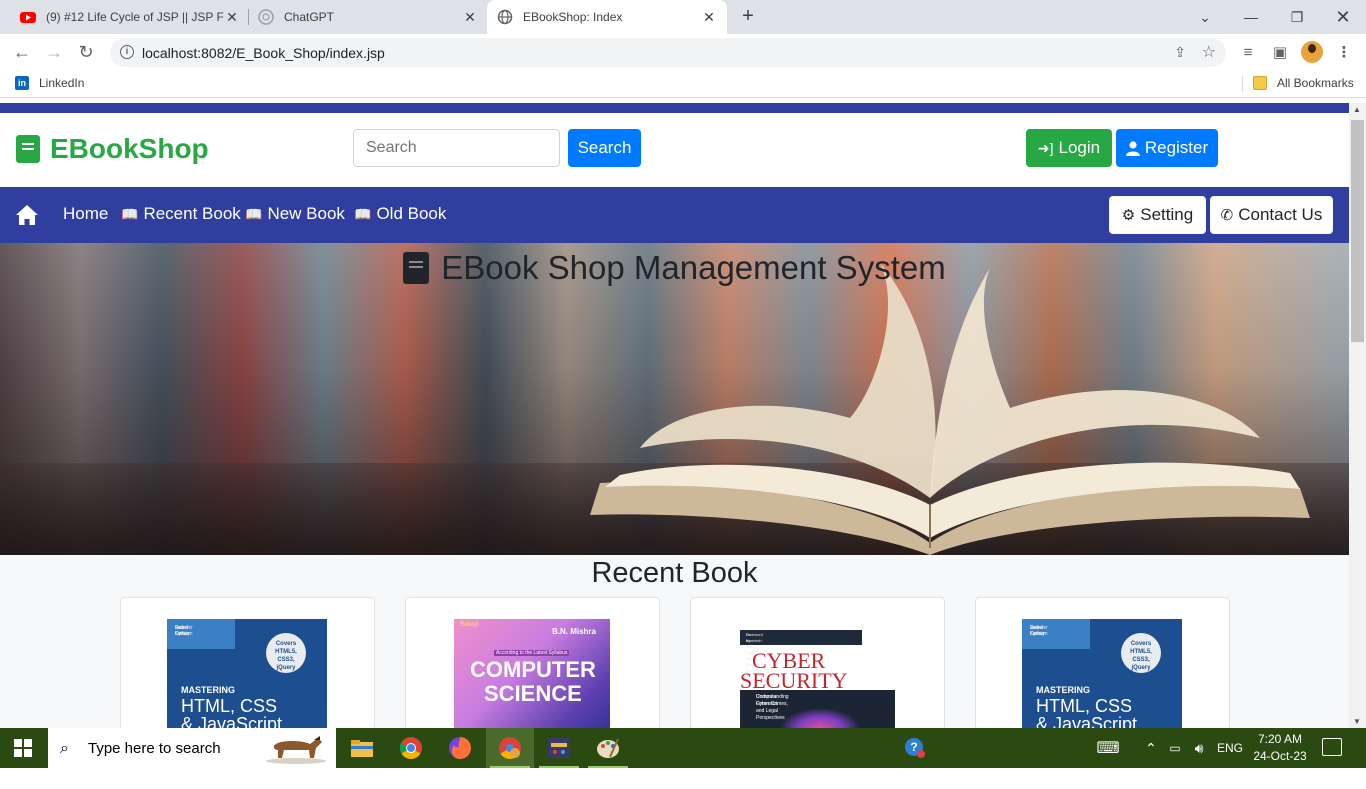 The width and height of the screenshot is (1366, 789). What do you see at coordinates (309, 17) in the screenshot?
I see `tab-title: ChatGPT` at bounding box center [309, 17].